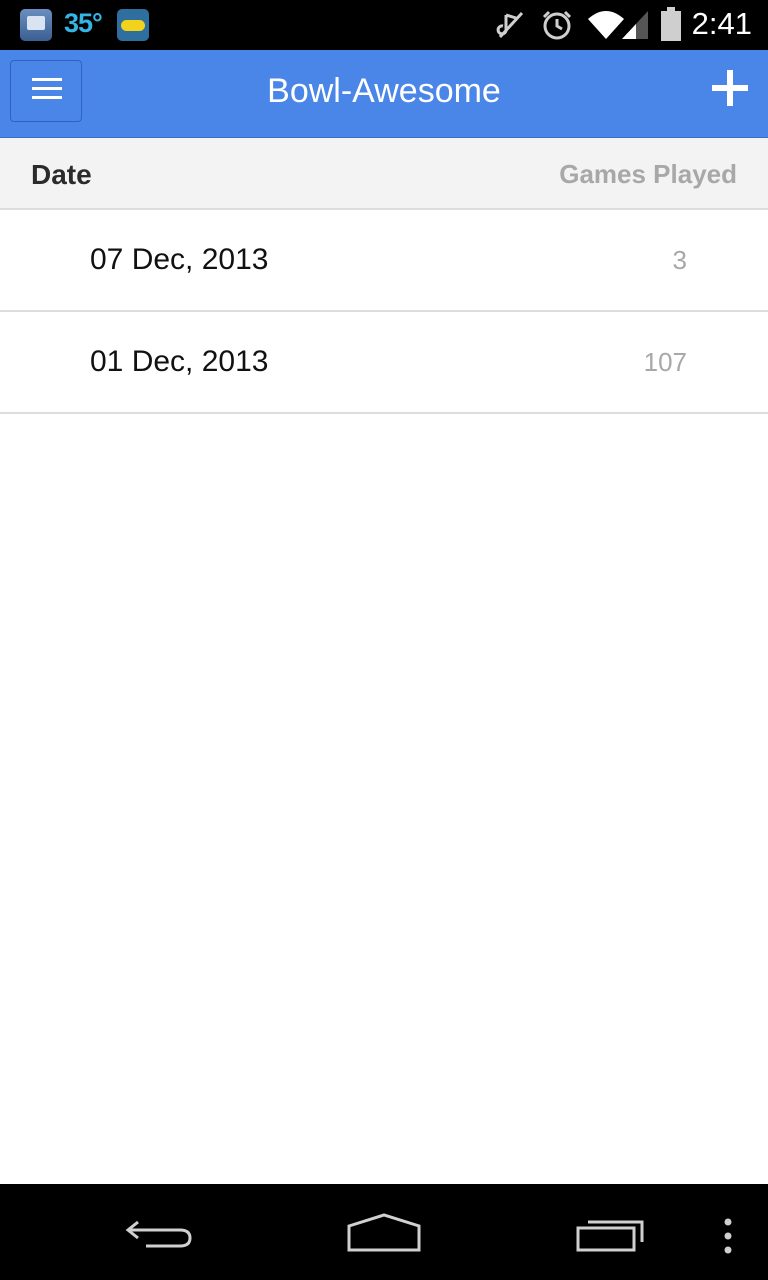  I want to click on session-row: 01 Dec, 2013 107, so click(384, 363).